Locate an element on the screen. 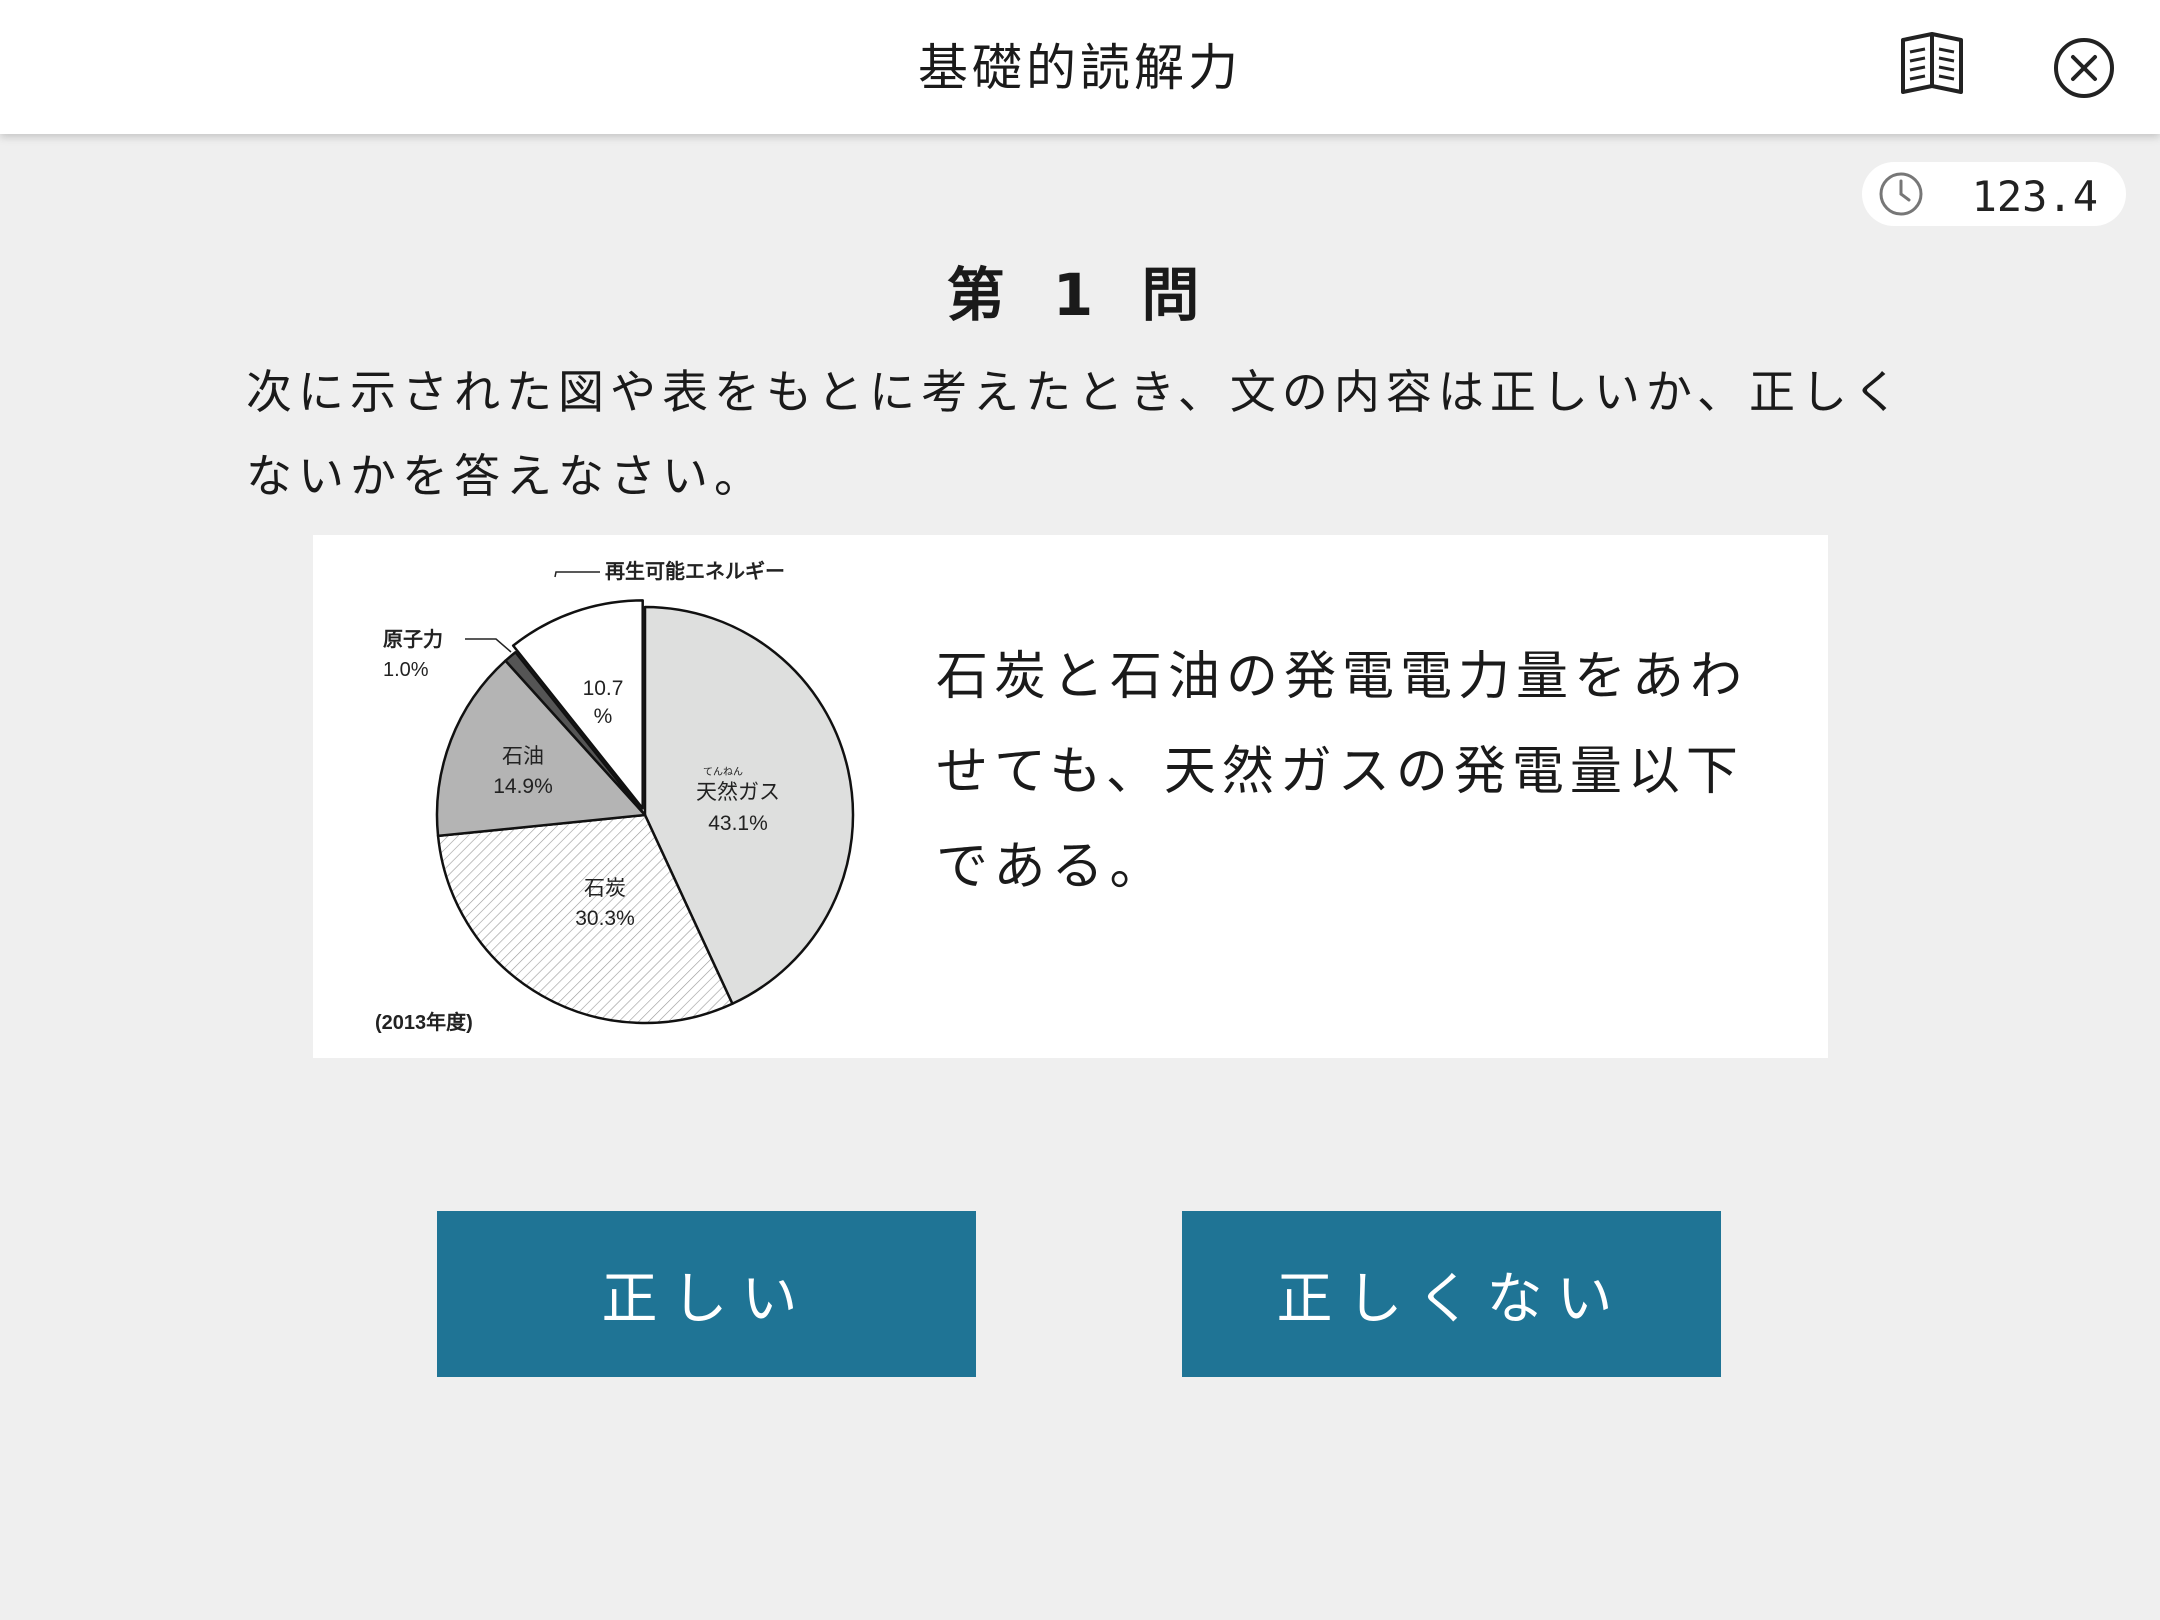  leader-line-renewable is located at coordinates (577, 574).